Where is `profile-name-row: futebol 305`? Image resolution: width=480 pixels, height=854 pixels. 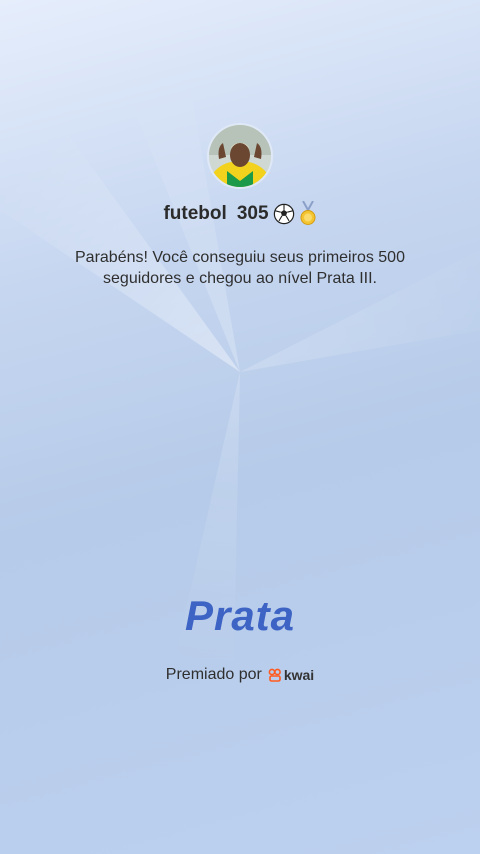 profile-name-row: futebol 305 is located at coordinates (240, 214).